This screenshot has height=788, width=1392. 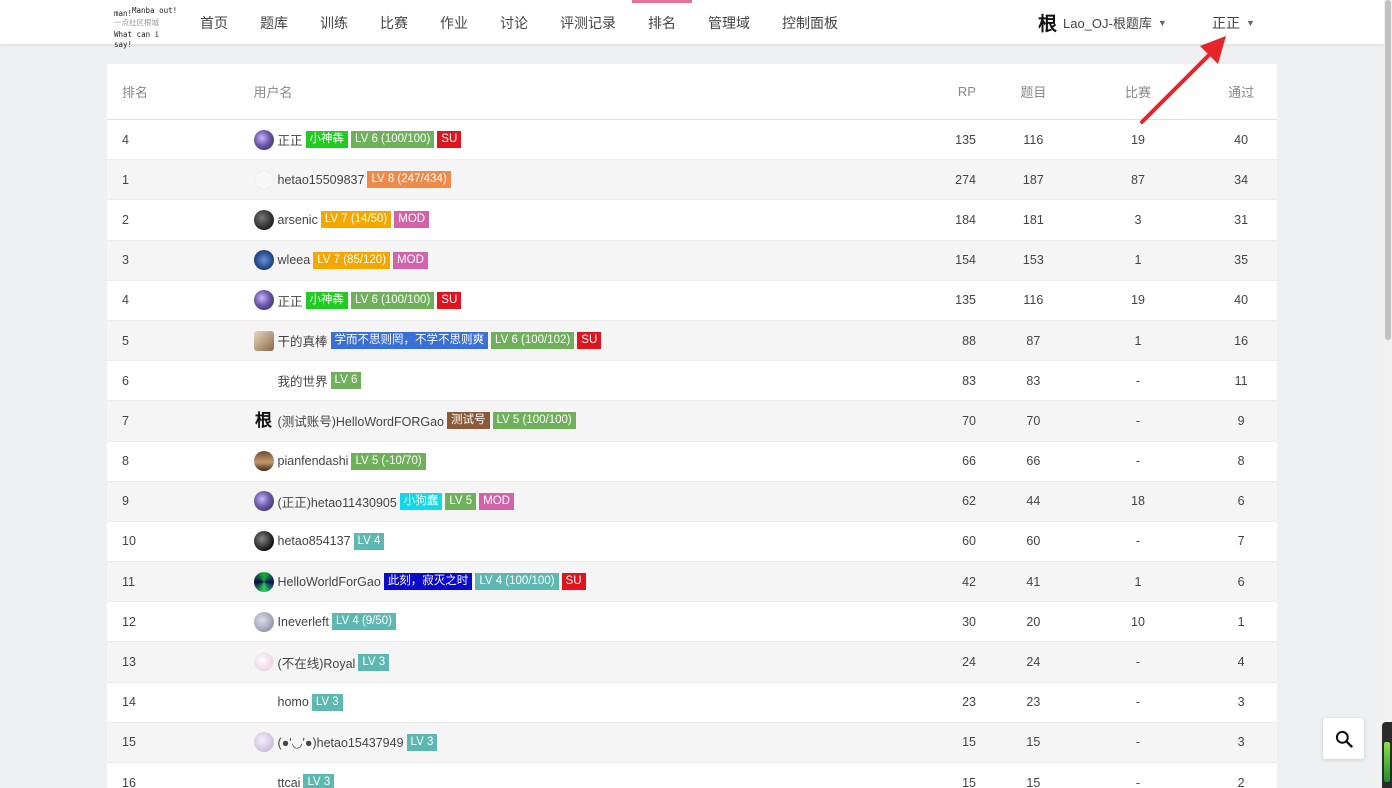 What do you see at coordinates (1138, 340) in the screenshot?
I see `contests-cell: 1` at bounding box center [1138, 340].